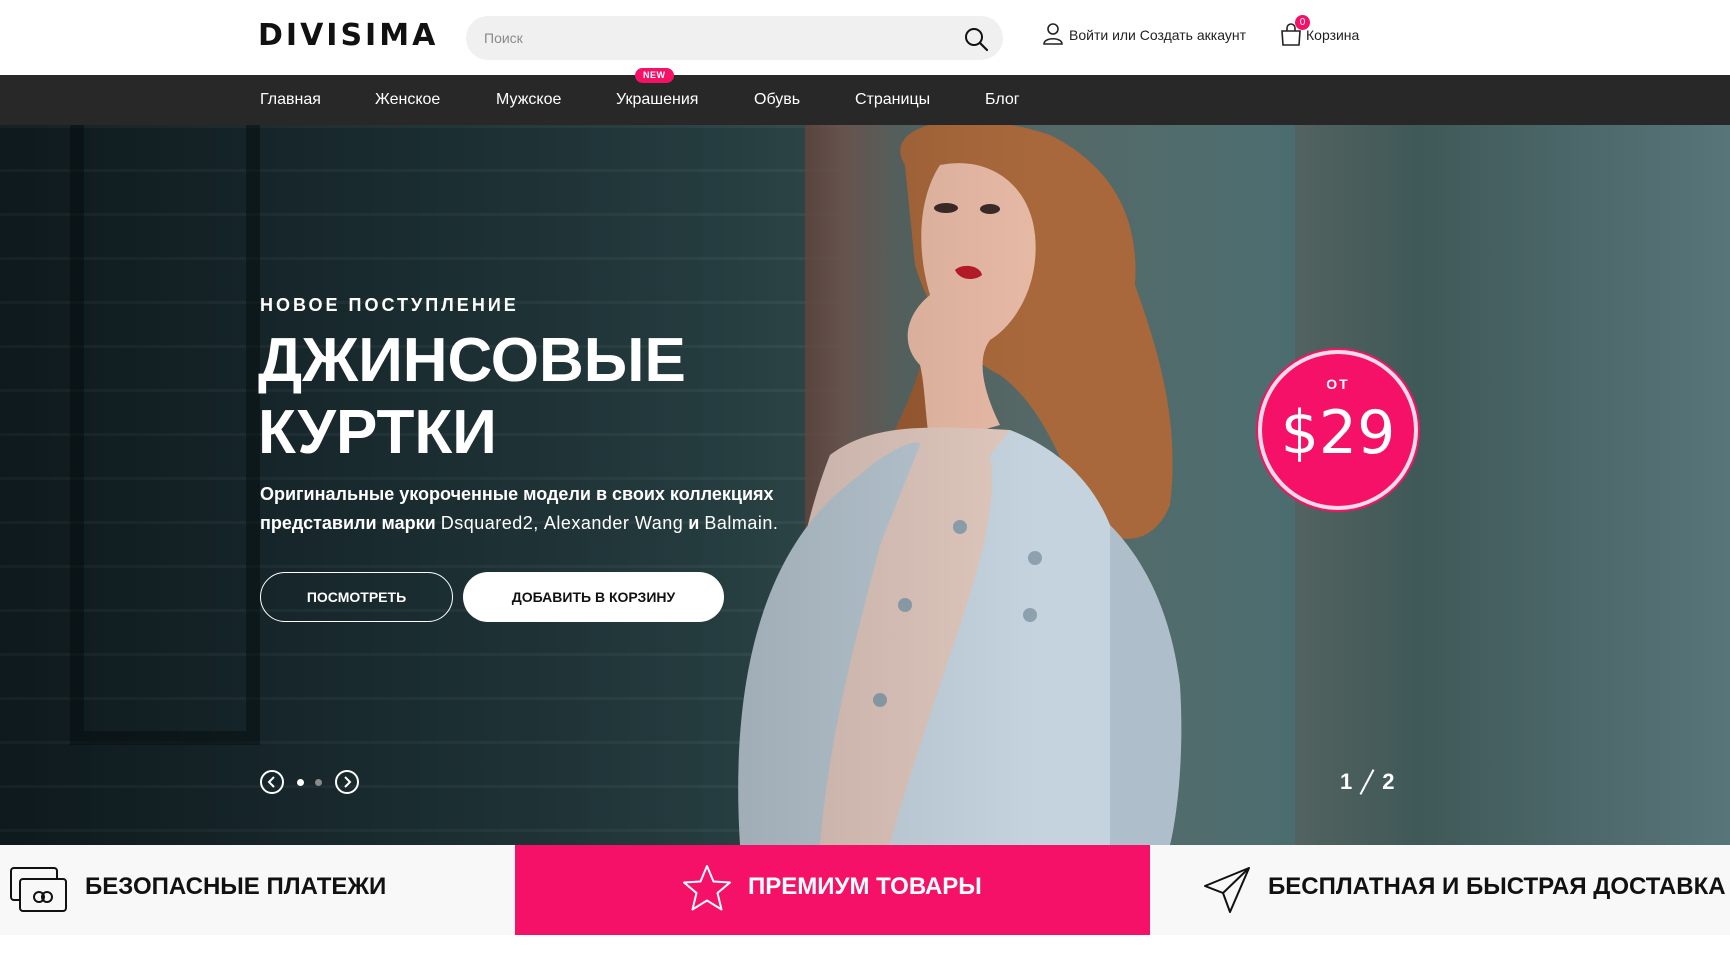 Image resolution: width=1730 pixels, height=959 pixels. I want to click on price-badge: ОТ $29, so click(1338, 430).